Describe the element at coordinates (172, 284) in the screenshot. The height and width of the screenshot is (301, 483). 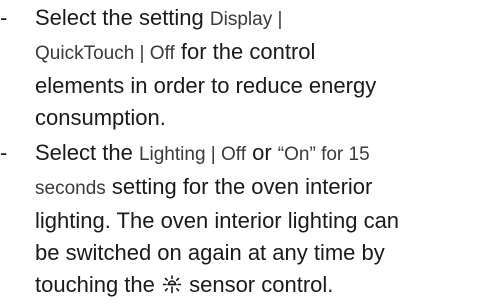
I see `light-sun-icon` at that location.